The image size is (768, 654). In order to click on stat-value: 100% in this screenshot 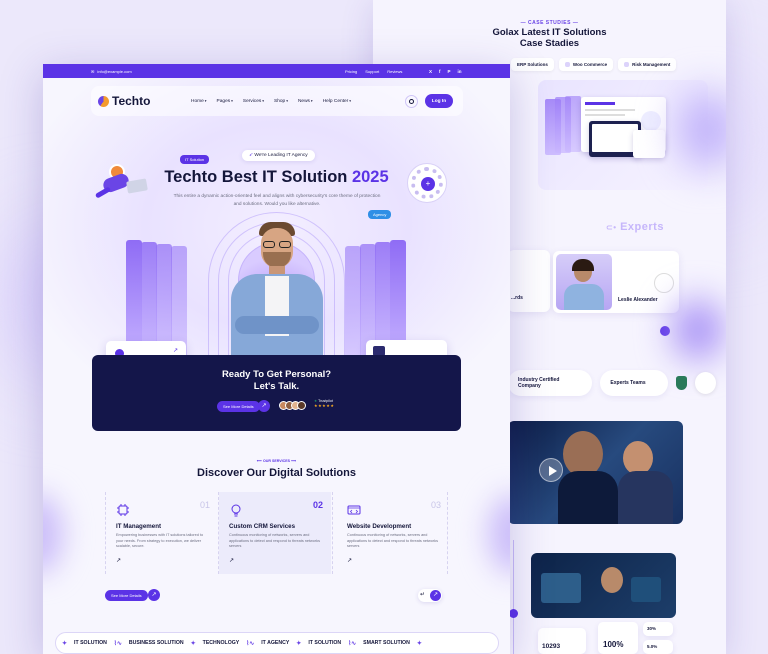, I will do `click(613, 644)`.